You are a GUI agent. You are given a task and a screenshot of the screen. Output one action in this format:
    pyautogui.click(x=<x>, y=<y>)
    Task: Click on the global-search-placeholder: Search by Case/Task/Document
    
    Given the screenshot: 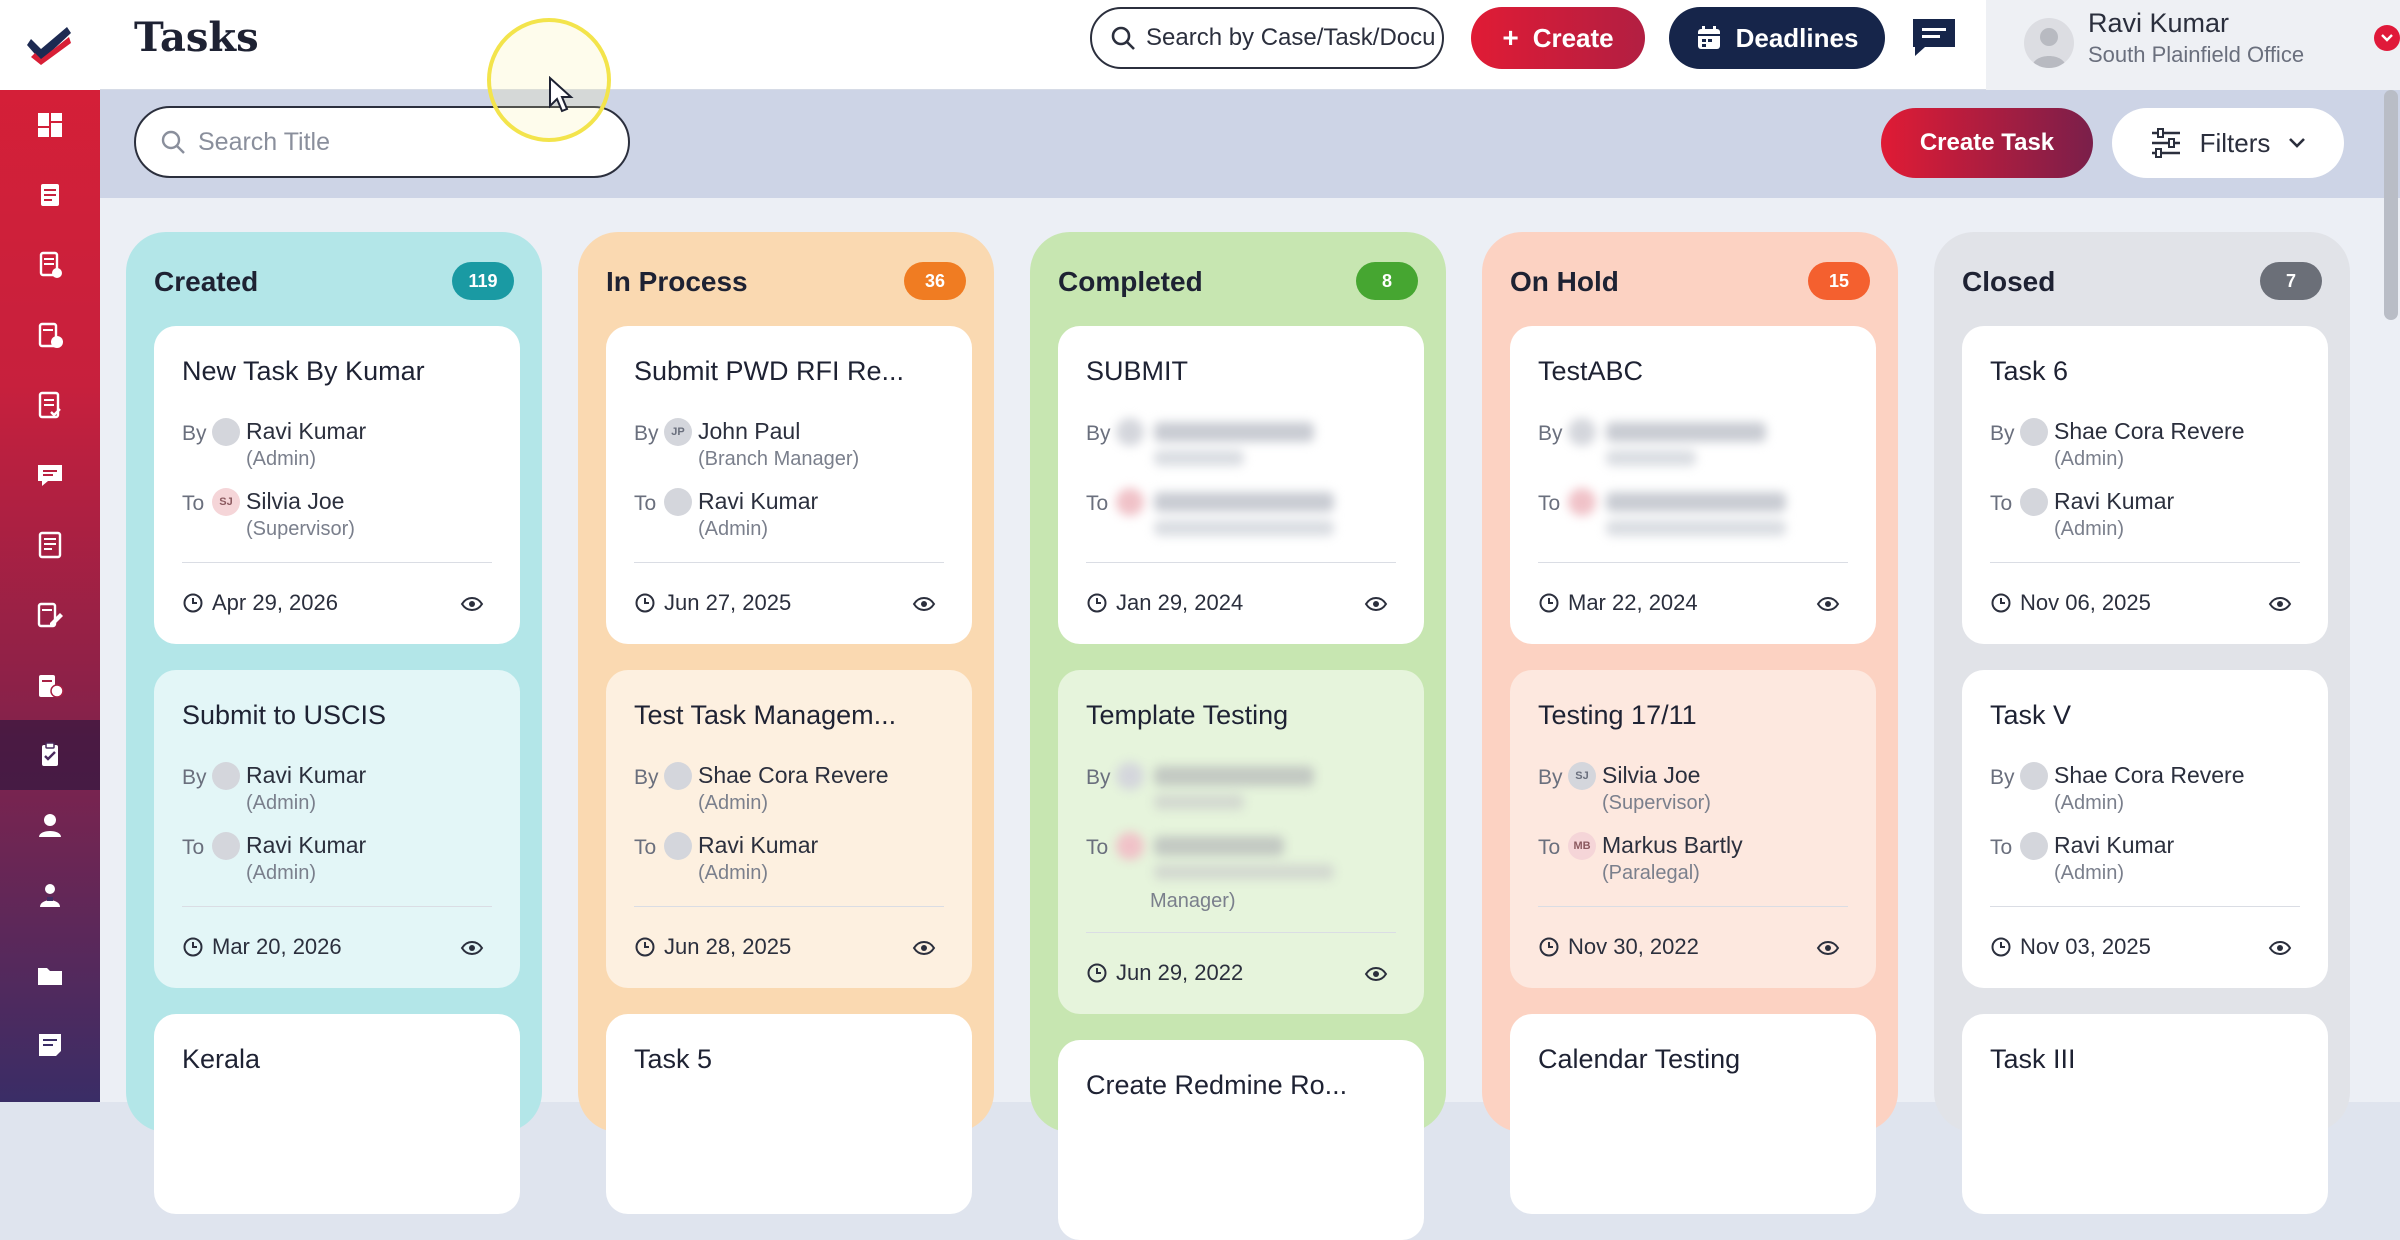 What is the action you would take?
    pyautogui.click(x=1291, y=37)
    